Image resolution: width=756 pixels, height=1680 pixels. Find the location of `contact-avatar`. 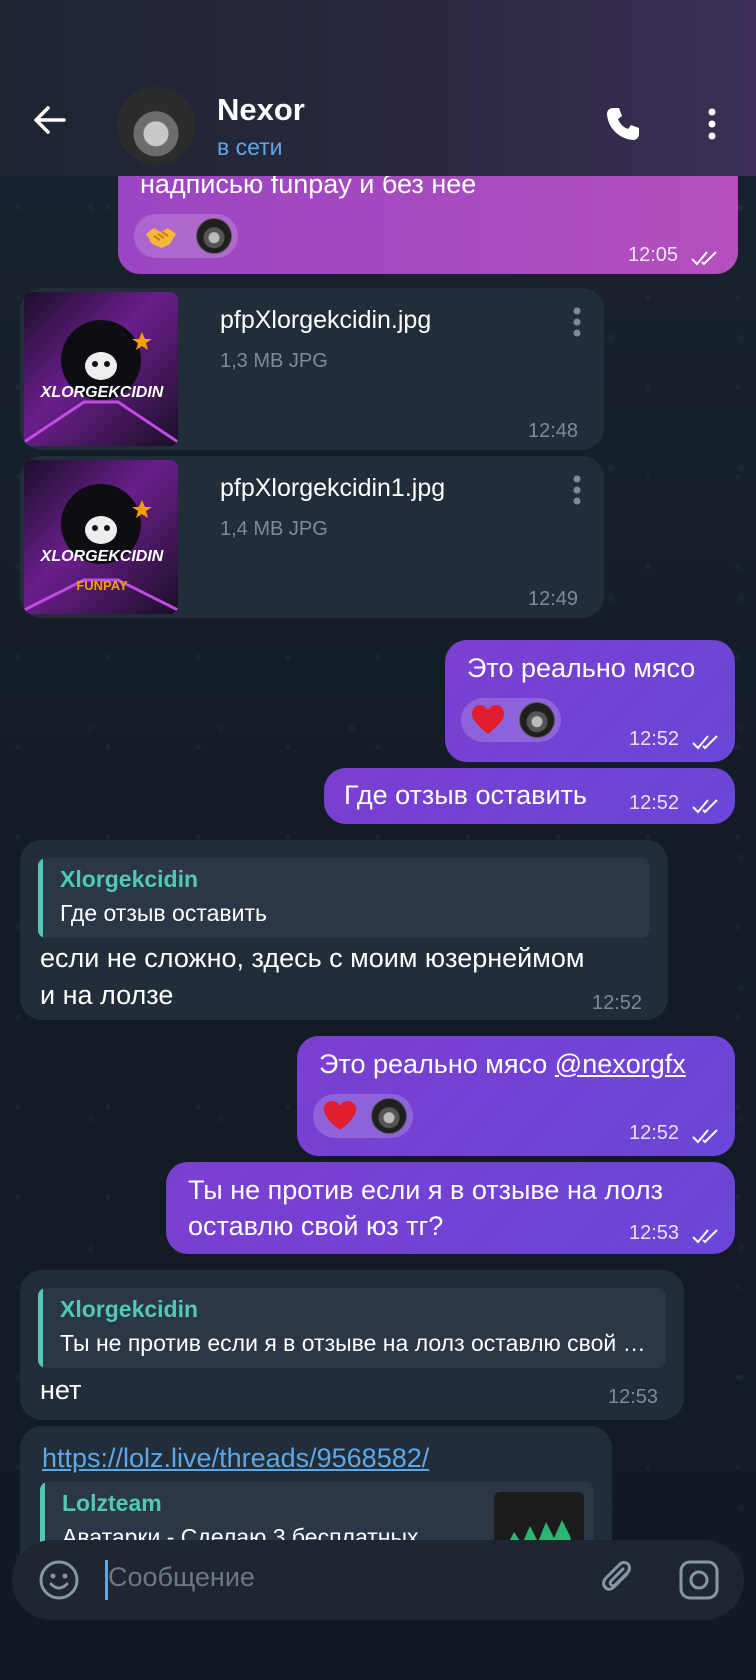

contact-avatar is located at coordinates (156, 126).